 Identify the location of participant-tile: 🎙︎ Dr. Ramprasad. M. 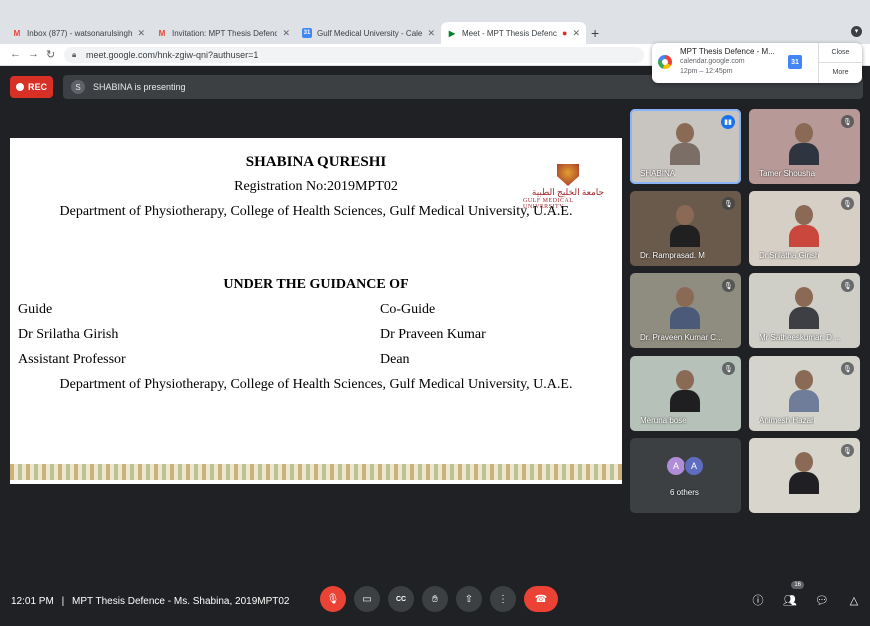
(685, 228).